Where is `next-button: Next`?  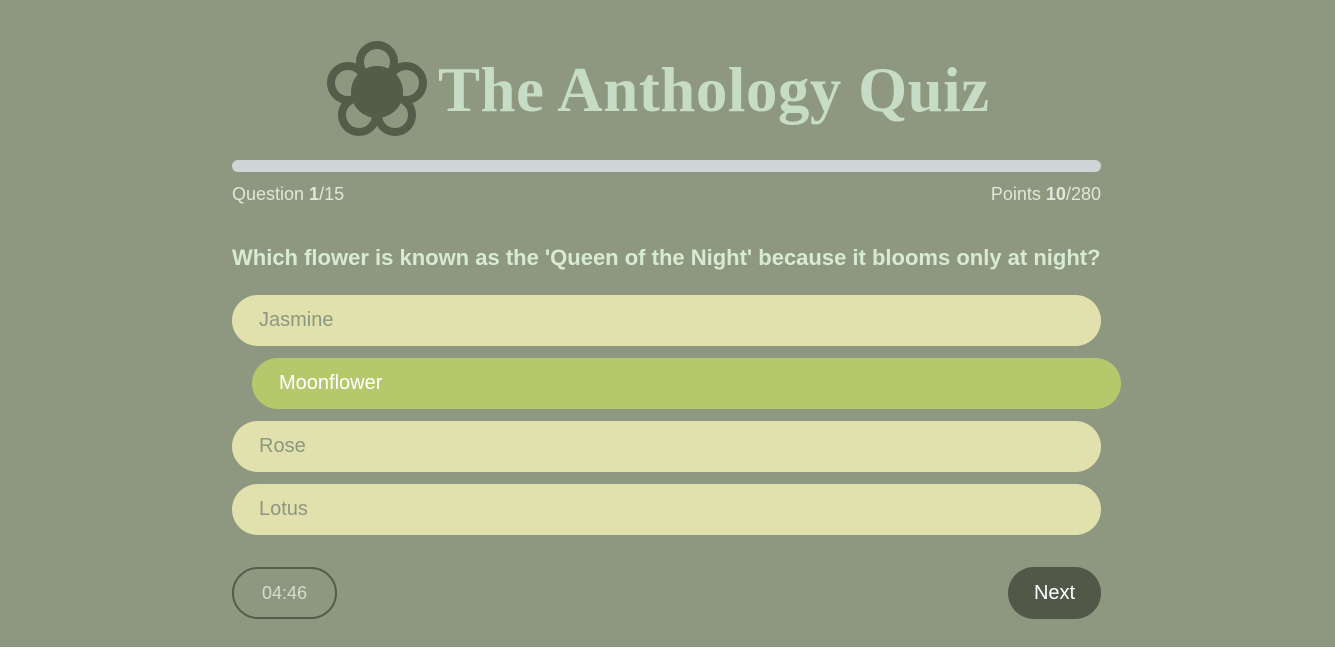 next-button: Next is located at coordinates (1054, 593).